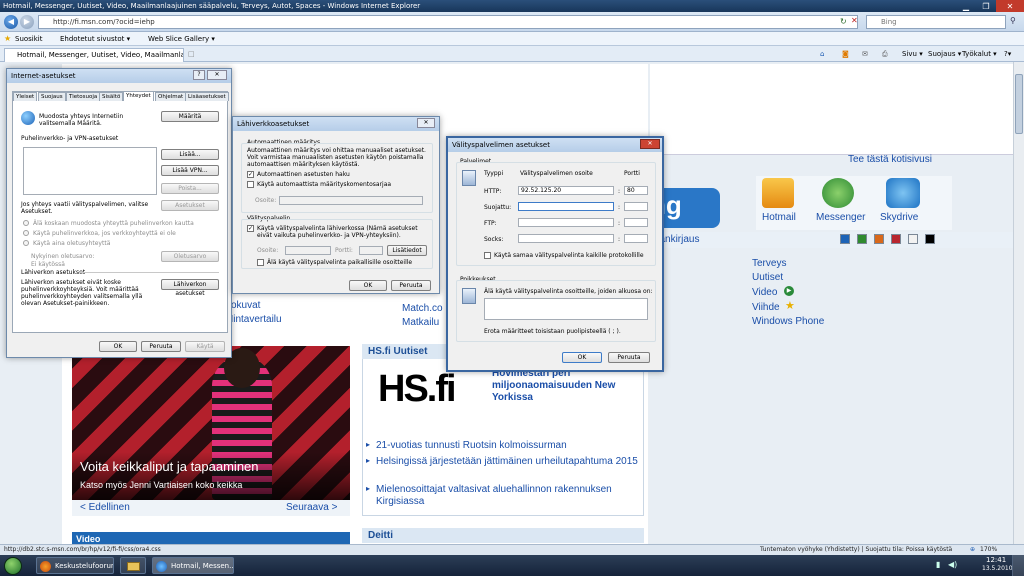  I want to click on skydrive-link: Skydrive, so click(899, 217).